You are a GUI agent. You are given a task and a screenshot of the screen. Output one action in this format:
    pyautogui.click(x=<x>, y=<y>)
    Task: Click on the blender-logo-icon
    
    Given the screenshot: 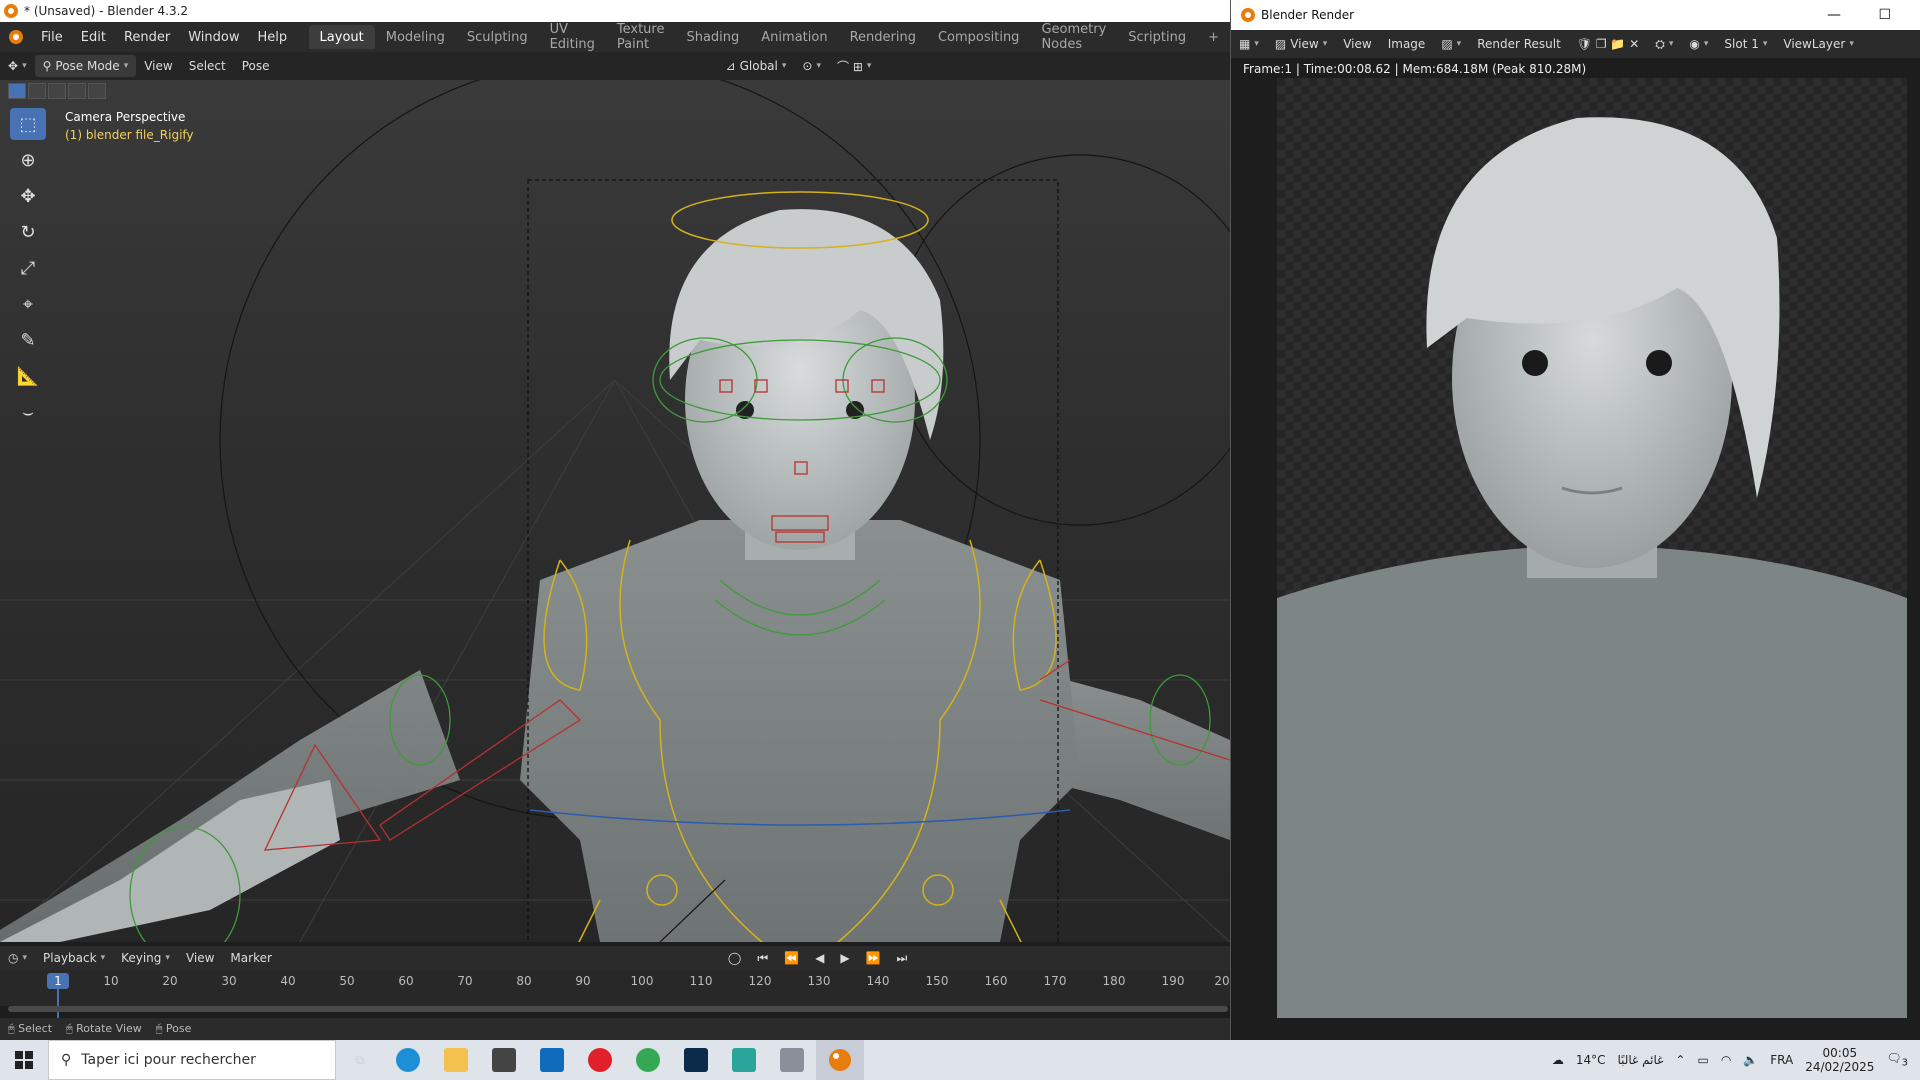 What is the action you would take?
    pyautogui.click(x=1248, y=15)
    